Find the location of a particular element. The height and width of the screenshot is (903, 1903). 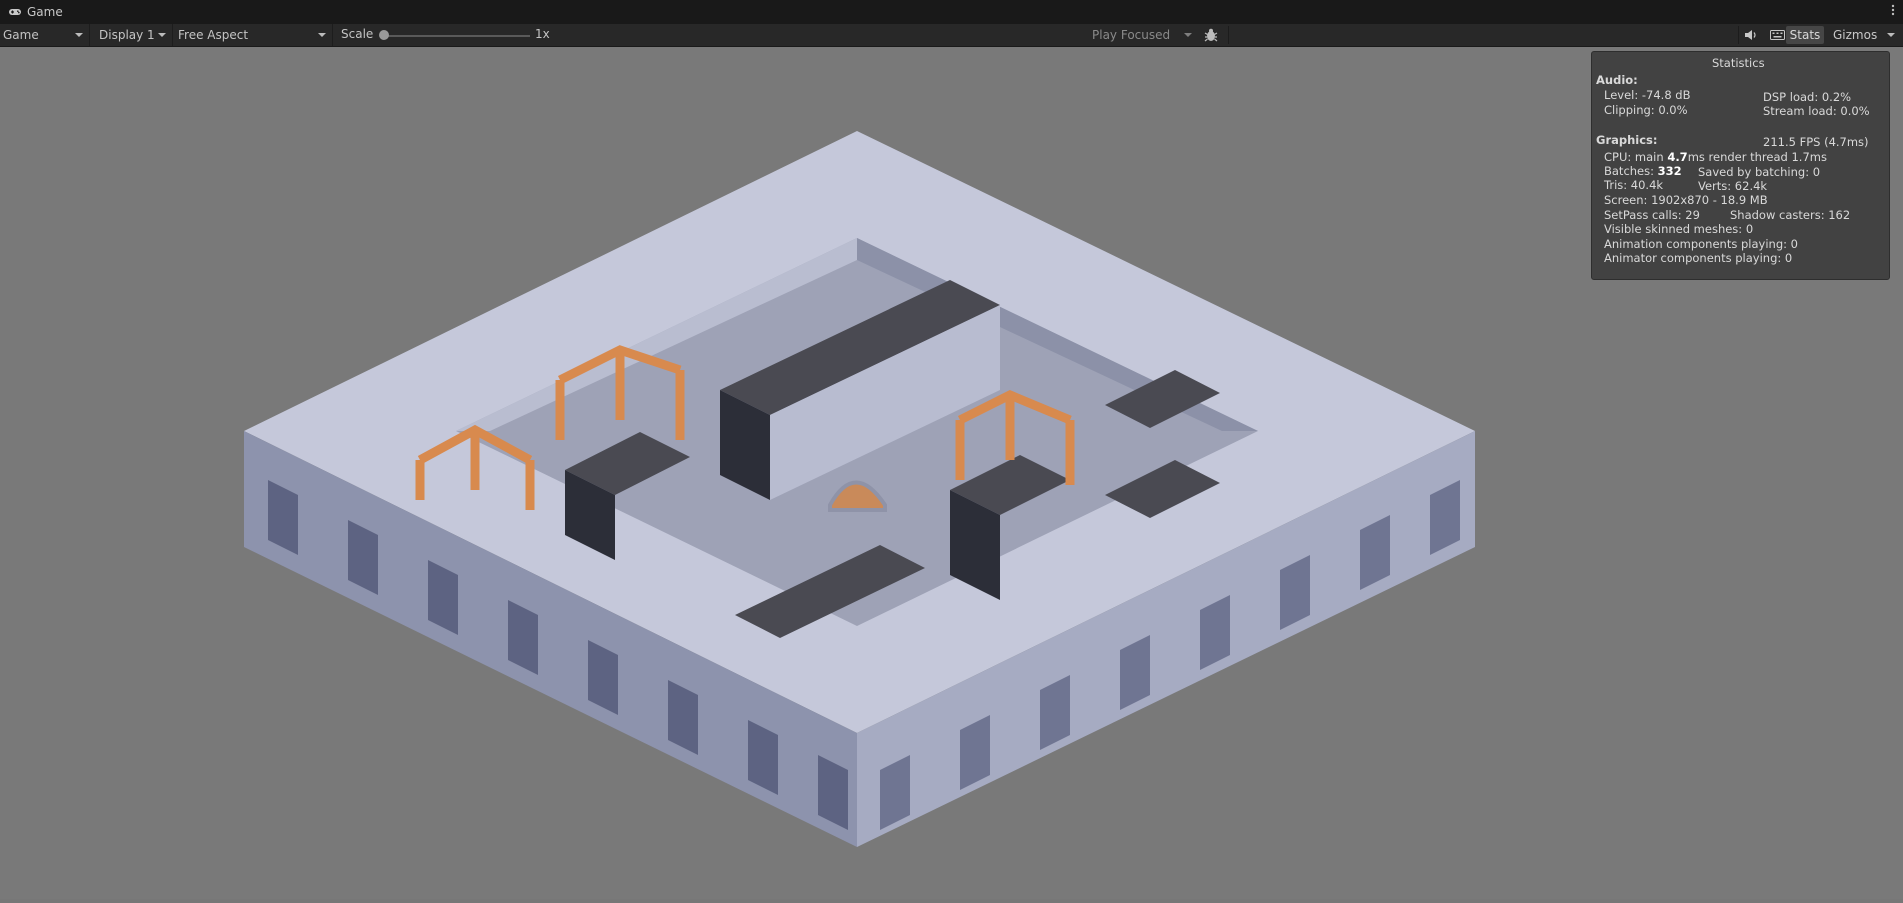

keyboard-icon is located at coordinates (1777, 35).